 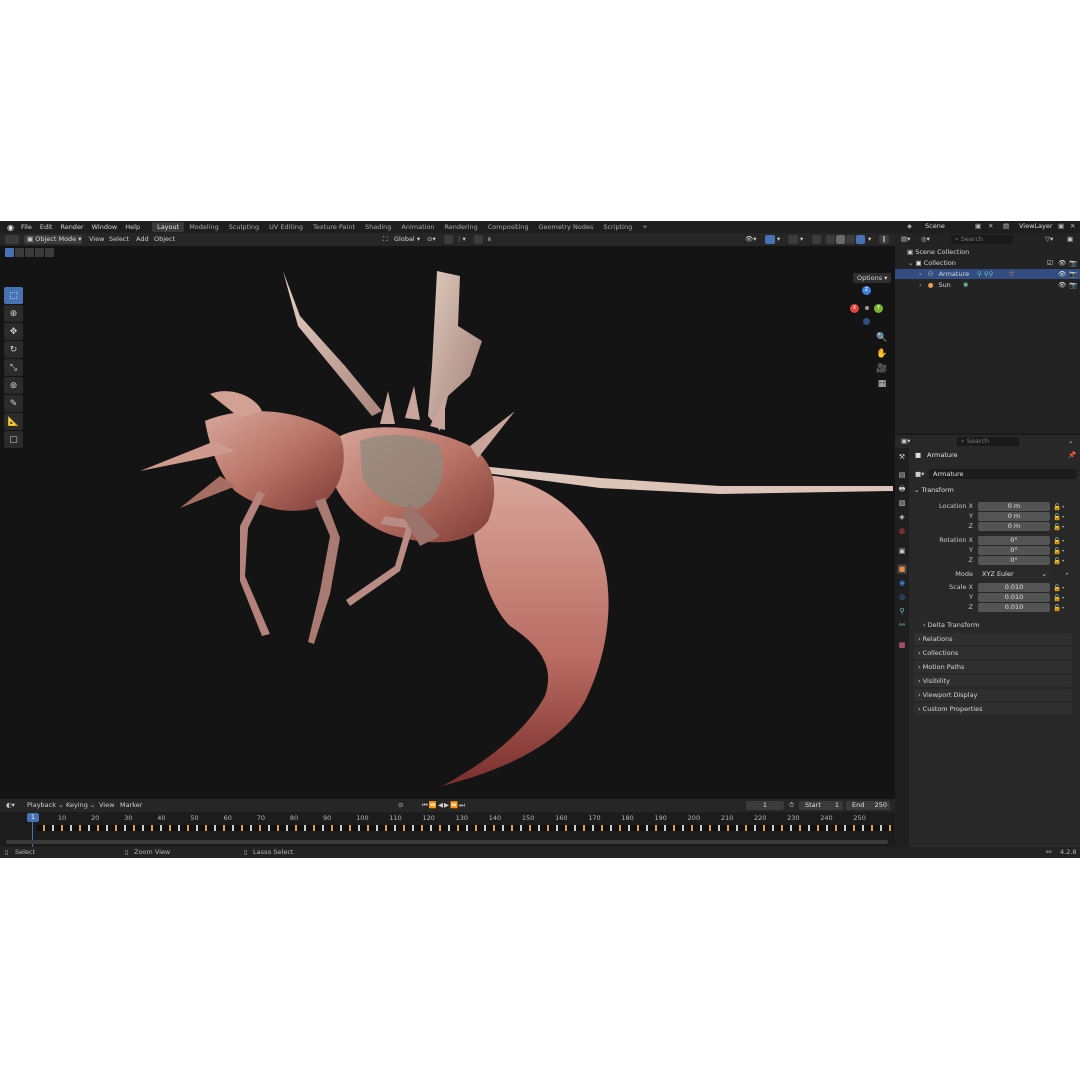 I want to click on outliner-filter-mode-icon: ◎▾, so click(x=925, y=239).